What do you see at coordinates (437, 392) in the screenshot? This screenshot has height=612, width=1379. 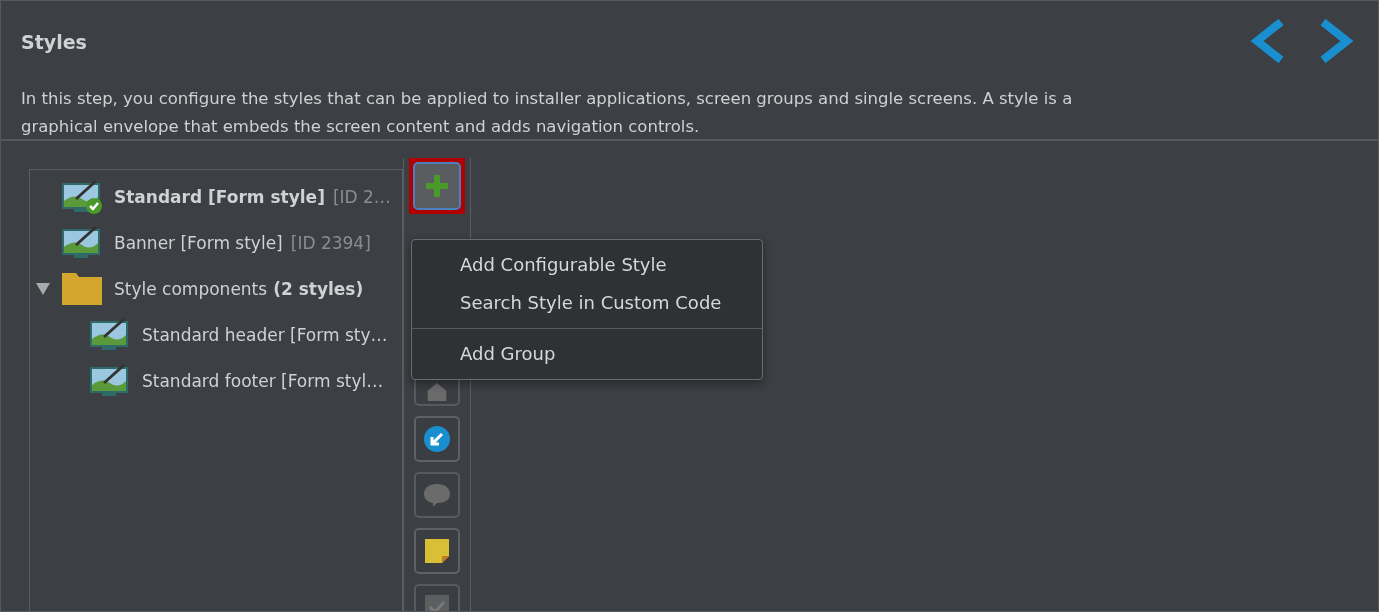 I see `house-icon` at bounding box center [437, 392].